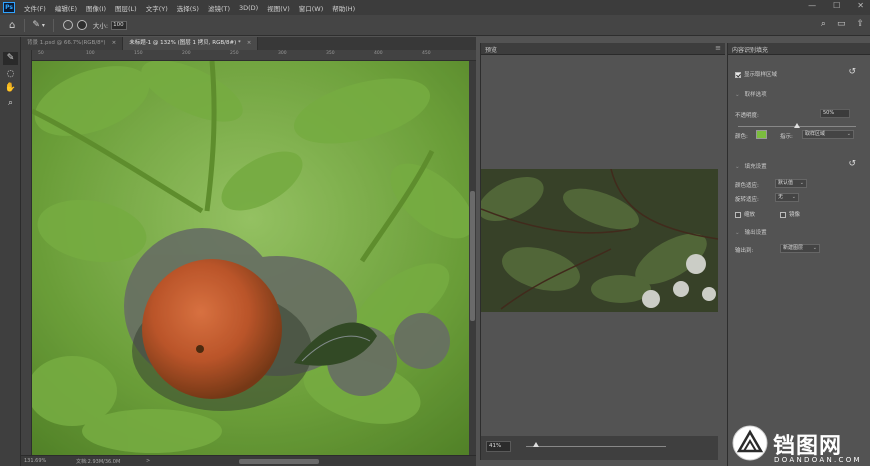  I want to click on color-label: 颜色:, so click(741, 137).